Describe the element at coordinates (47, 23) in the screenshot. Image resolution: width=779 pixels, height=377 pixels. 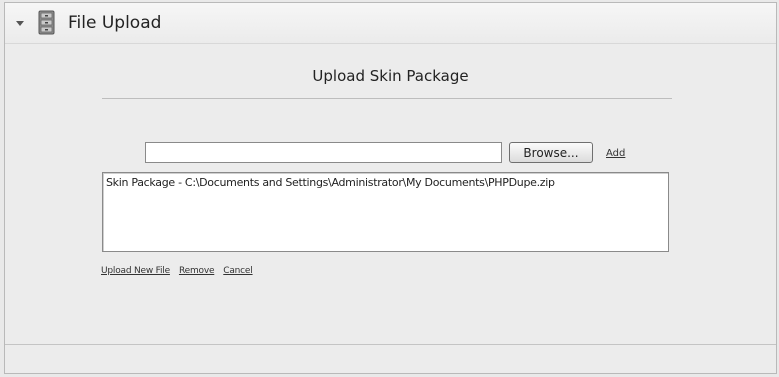
I see `file-cabinet-icon` at that location.